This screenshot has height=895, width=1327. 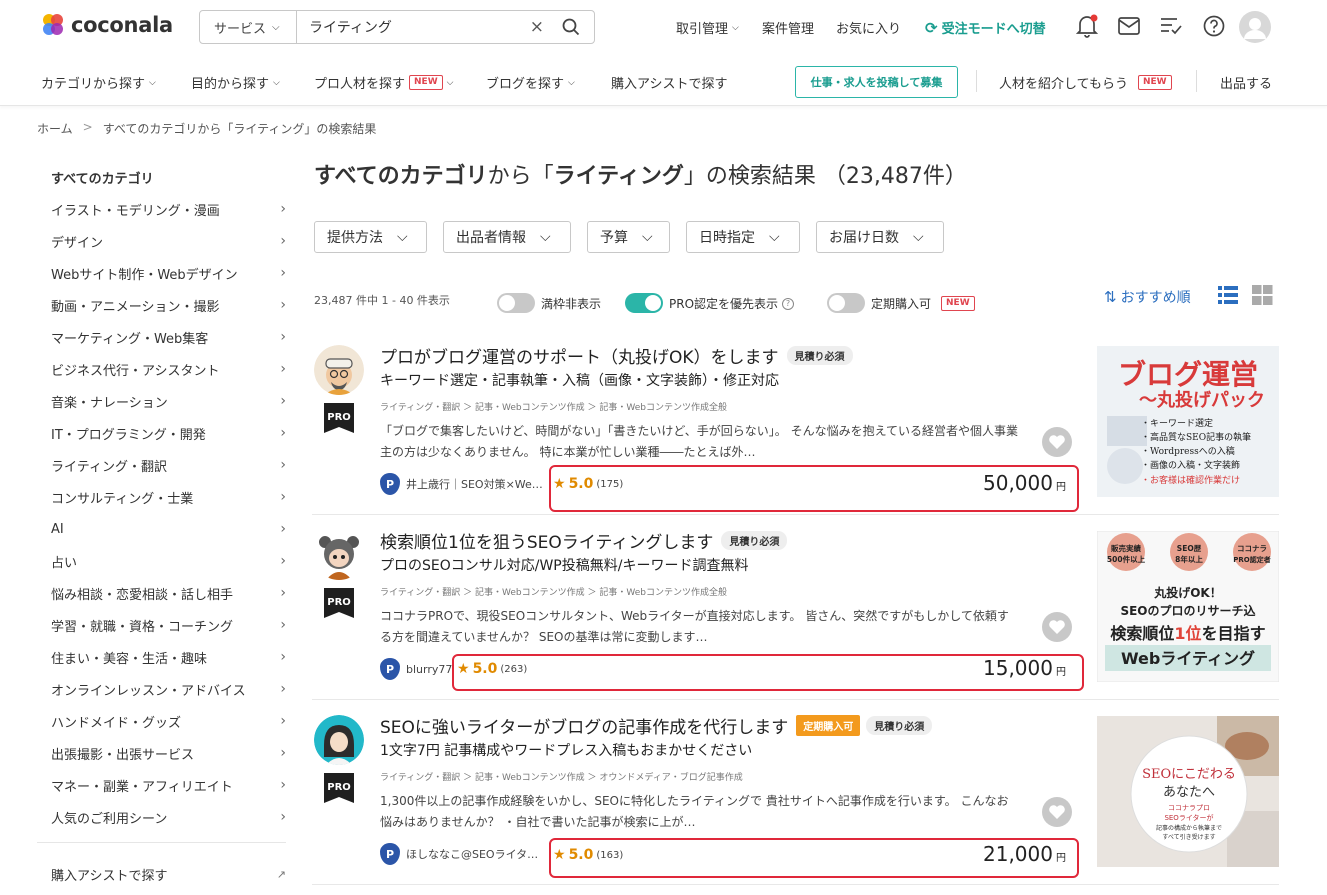 I want to click on user-avatar, so click(x=1255, y=27).